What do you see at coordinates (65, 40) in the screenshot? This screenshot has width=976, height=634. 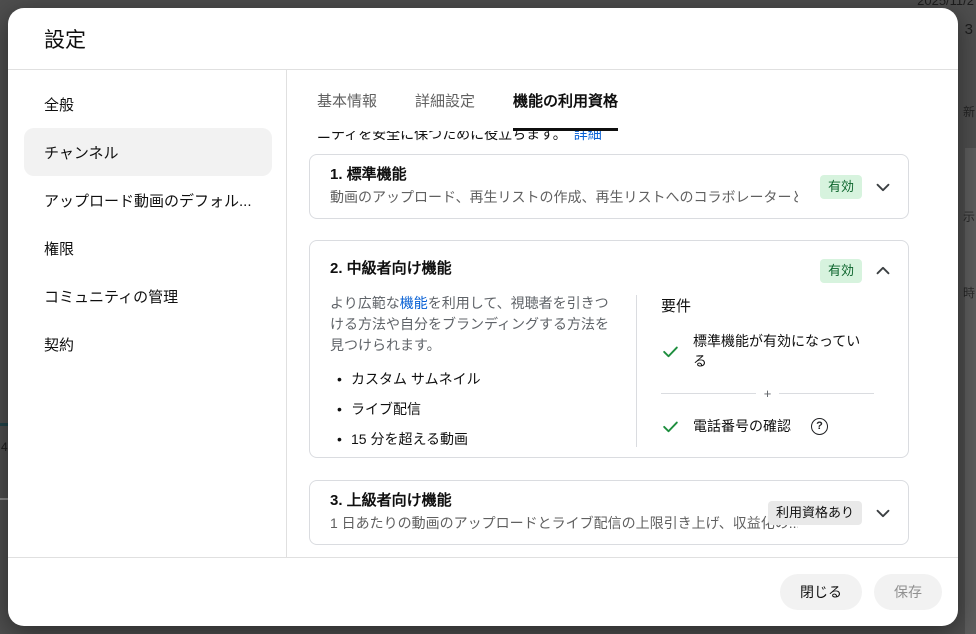 I see `dialog-title: 設定` at bounding box center [65, 40].